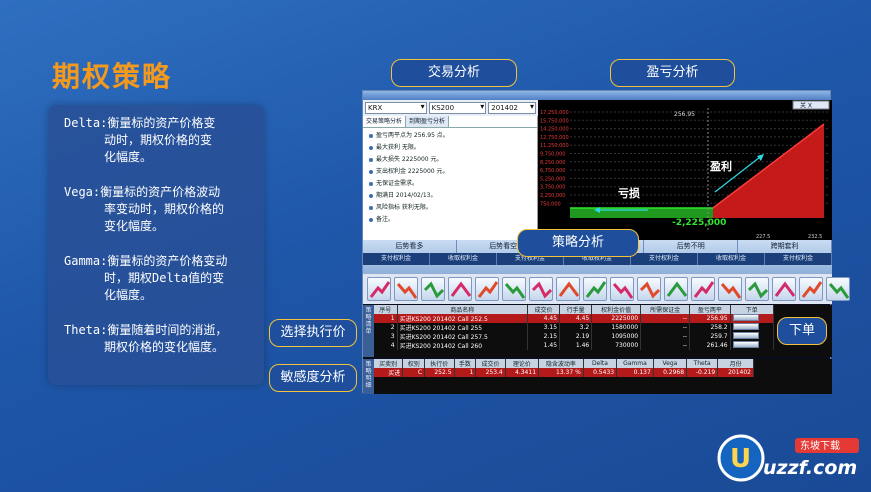  What do you see at coordinates (554, 138) in the screenshot?
I see `y-tick-label: 12,750,000` at bounding box center [554, 138].